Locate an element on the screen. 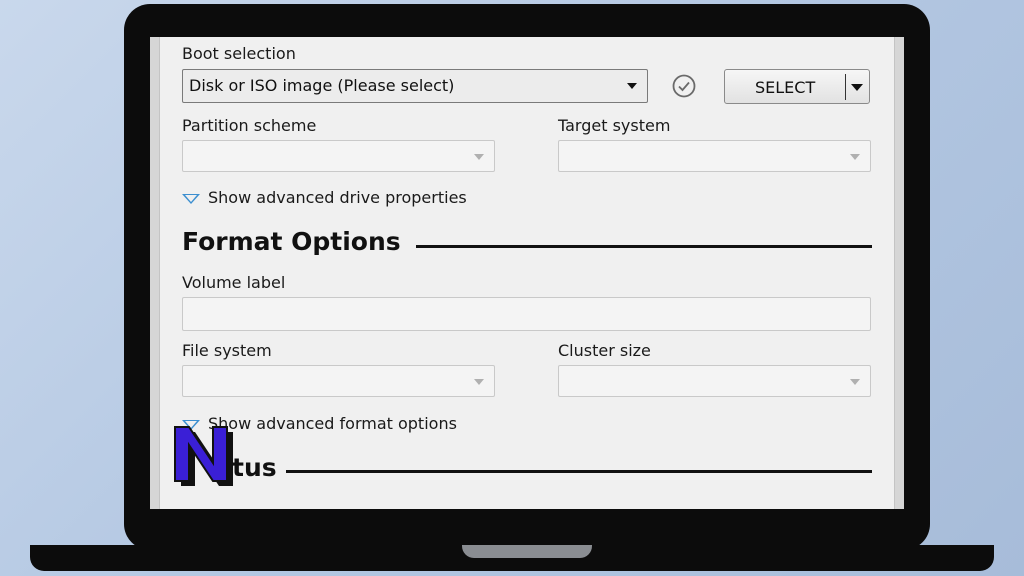 The image size is (1024, 576). laptop-notch is located at coordinates (527, 551).